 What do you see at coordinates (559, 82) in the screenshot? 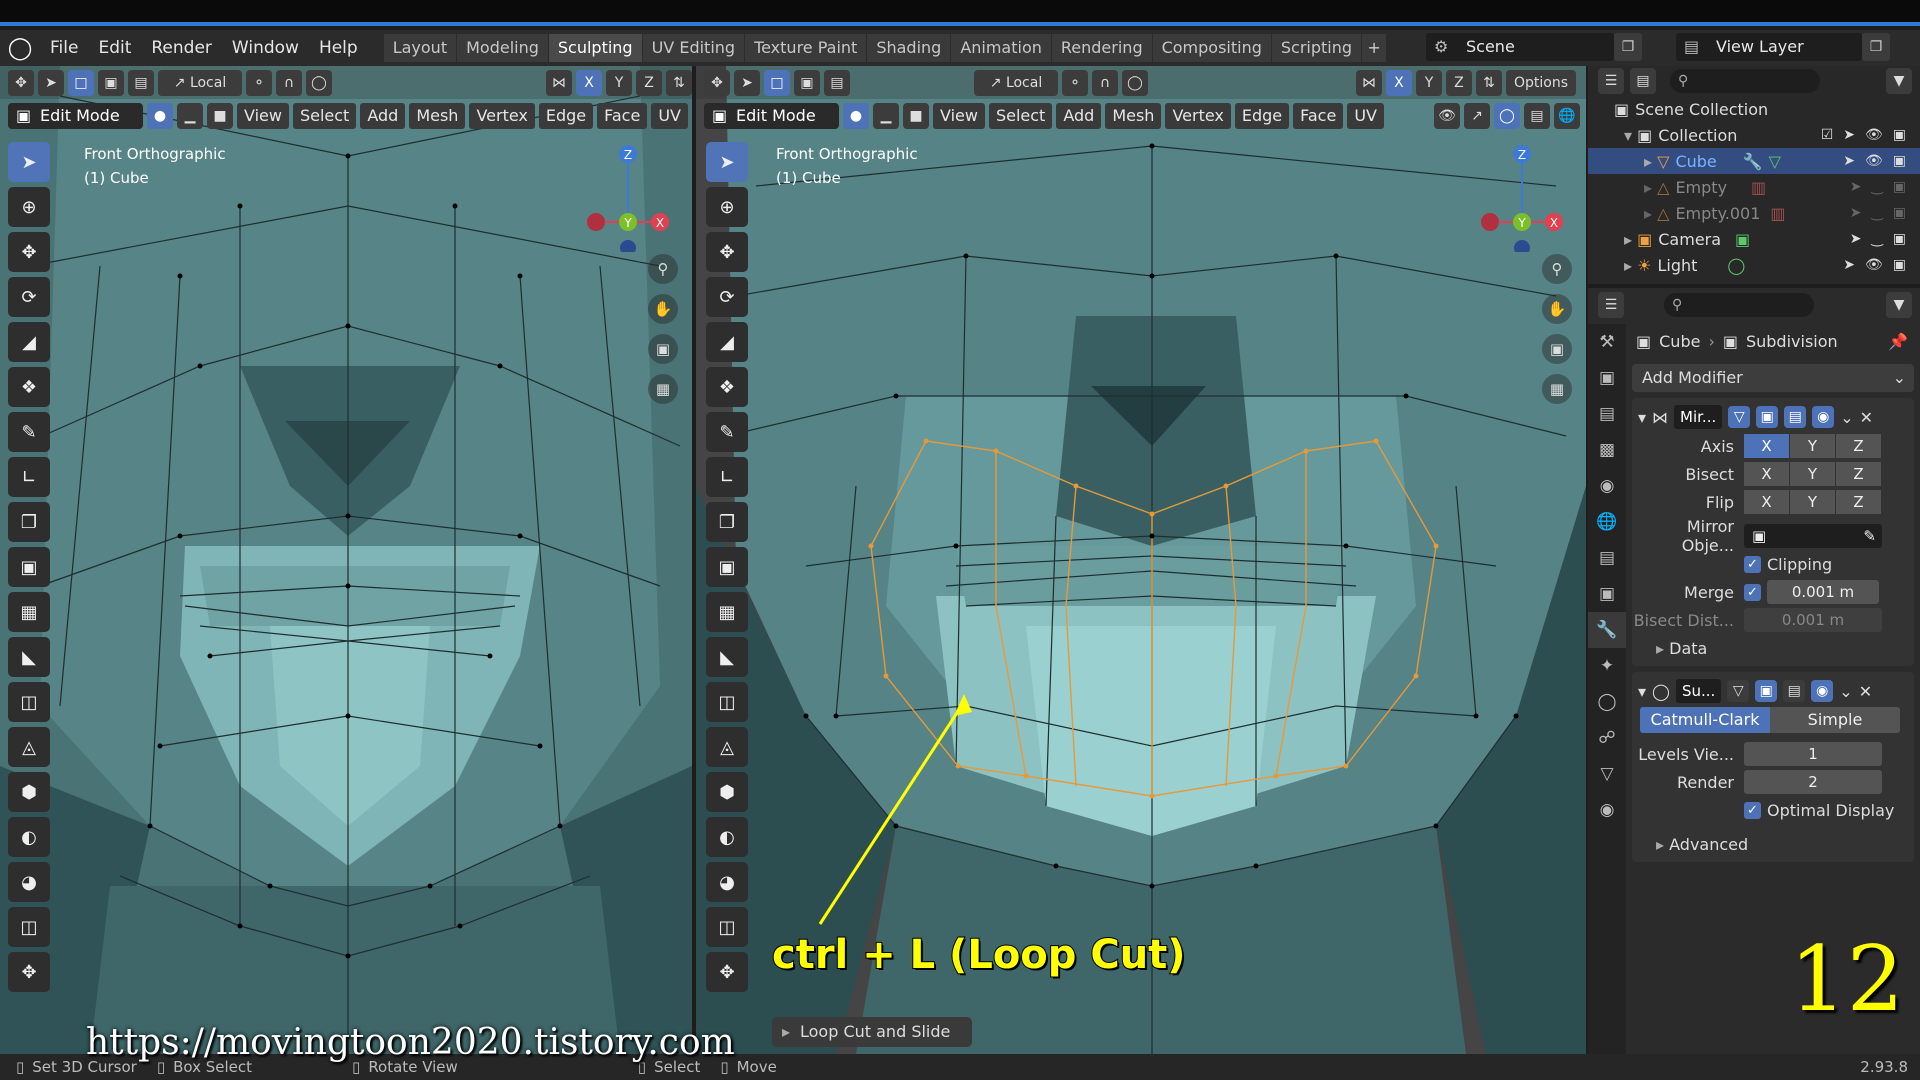
I see `mirror-toggle-icon: ⋈` at bounding box center [559, 82].